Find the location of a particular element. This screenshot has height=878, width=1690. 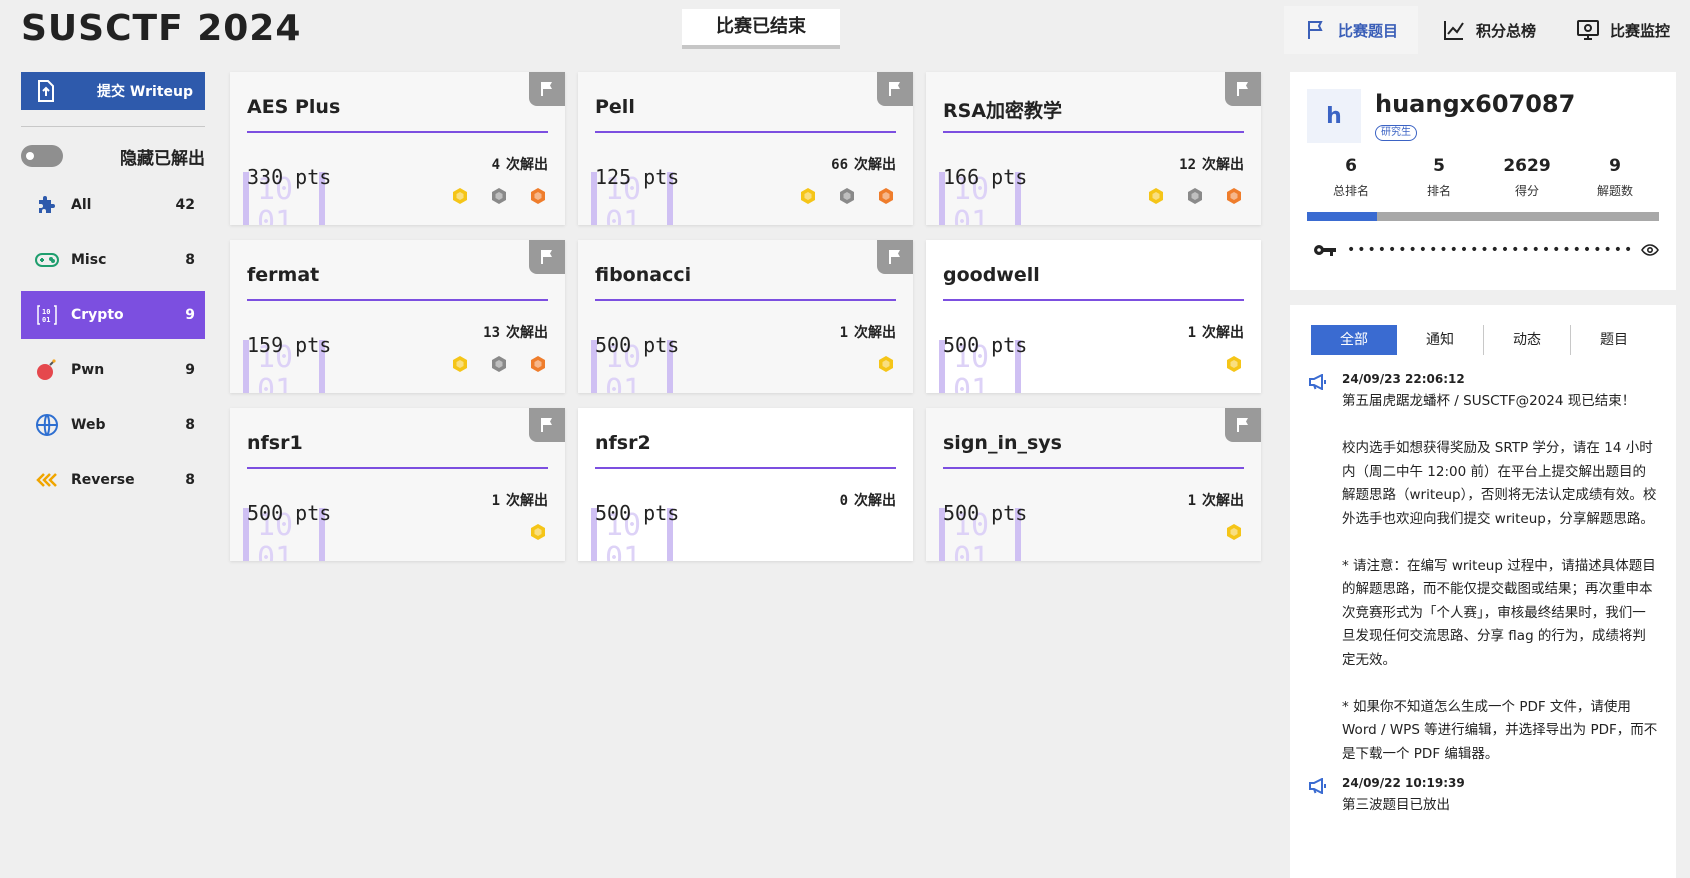

notice-text: 第三波题目已放出 is located at coordinates (1396, 805).